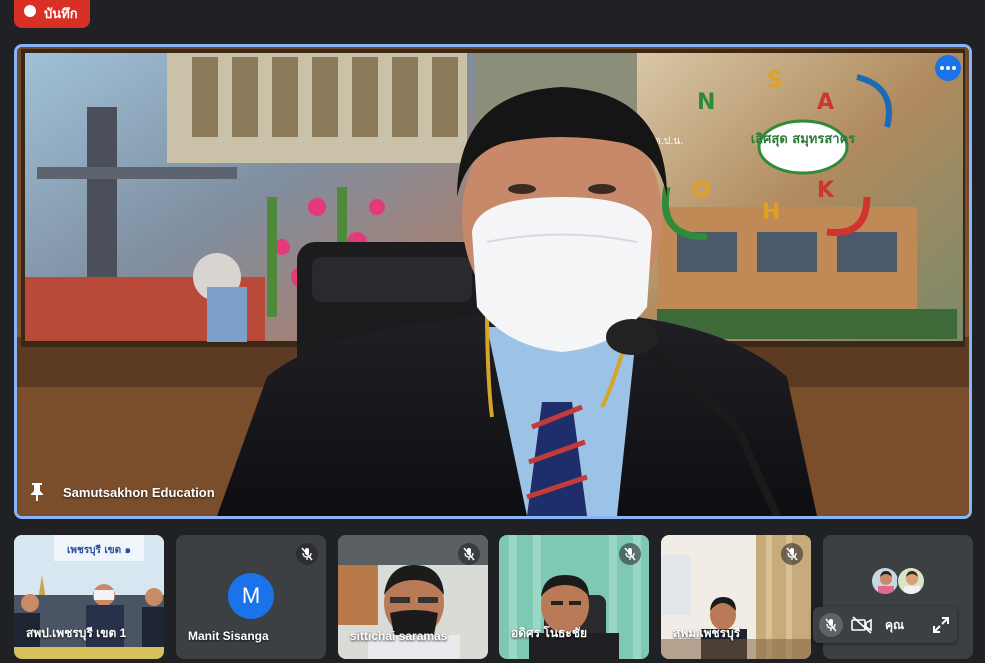  I want to click on backdrop-sign-line1: เลิศสุด สมุทรสาคร, so click(803, 139).